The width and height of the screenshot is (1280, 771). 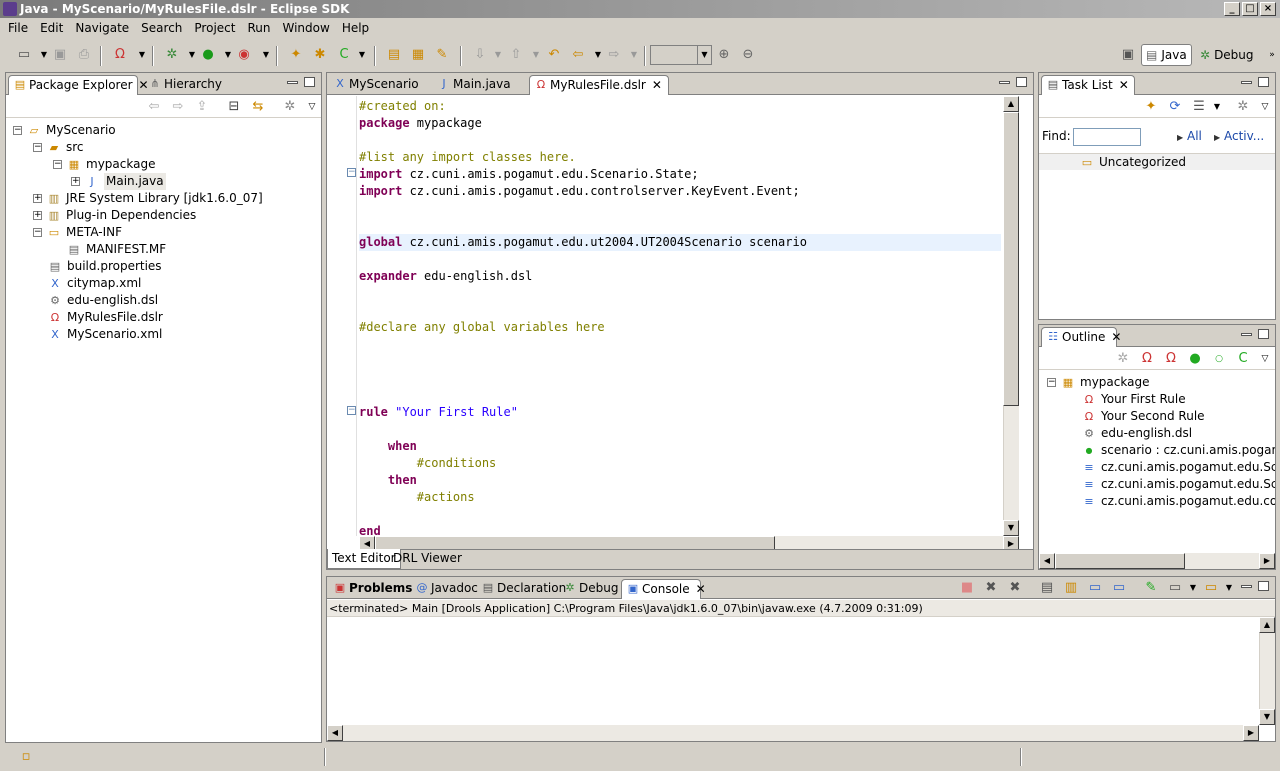 What do you see at coordinates (37, 198) in the screenshot?
I see `expand-icon: +` at bounding box center [37, 198].